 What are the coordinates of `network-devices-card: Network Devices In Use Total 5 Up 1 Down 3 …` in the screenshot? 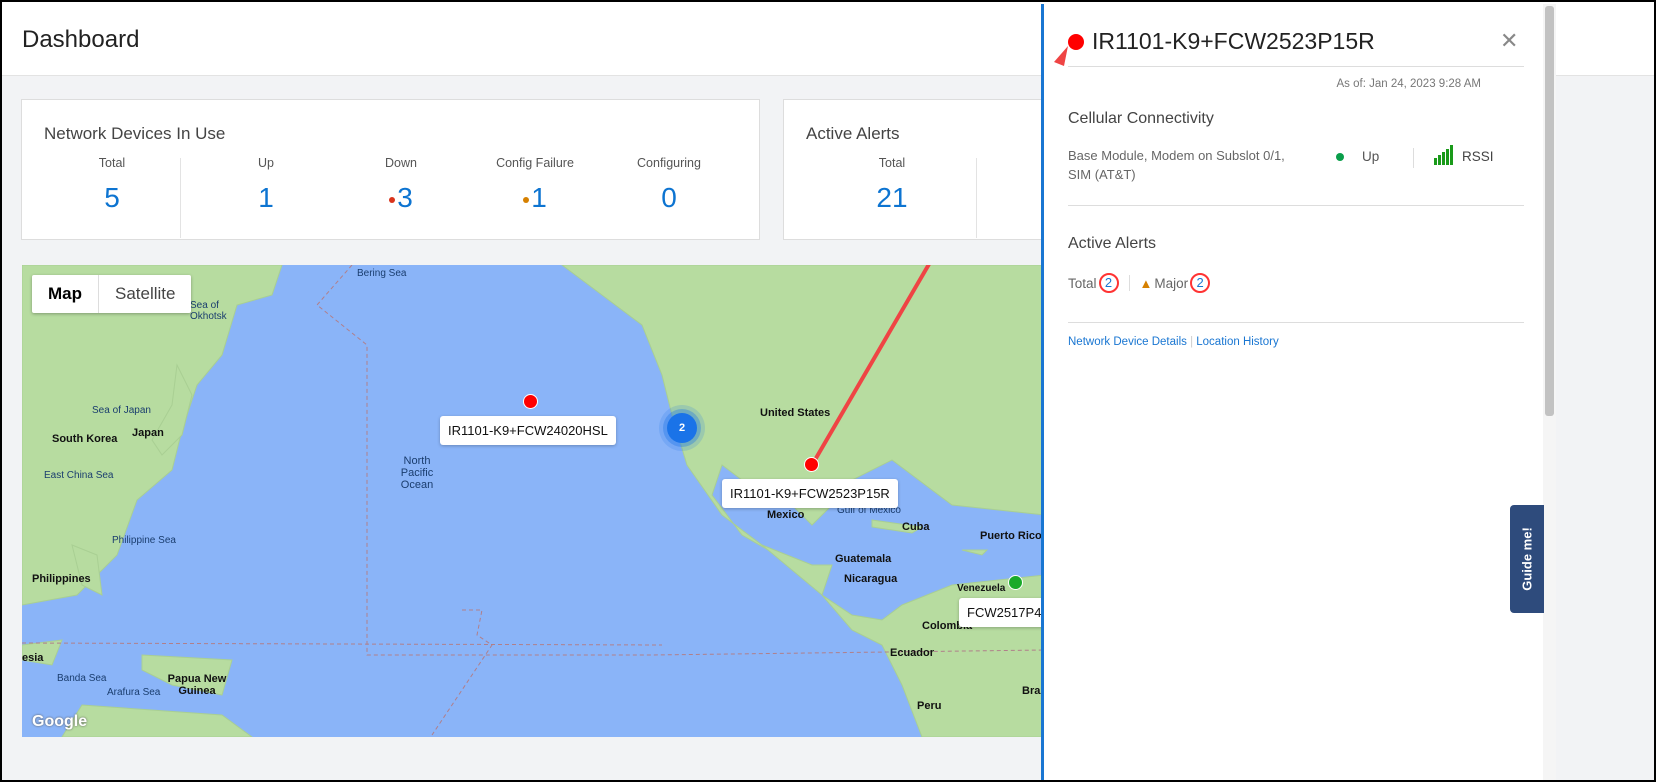 It's located at (390, 169).